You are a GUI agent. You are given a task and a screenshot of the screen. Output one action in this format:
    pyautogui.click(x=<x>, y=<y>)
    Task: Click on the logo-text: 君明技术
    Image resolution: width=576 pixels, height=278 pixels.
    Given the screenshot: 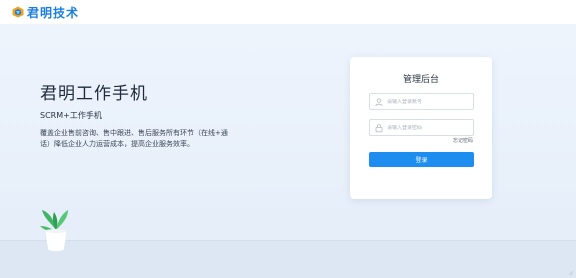 What is the action you would take?
    pyautogui.click(x=53, y=12)
    